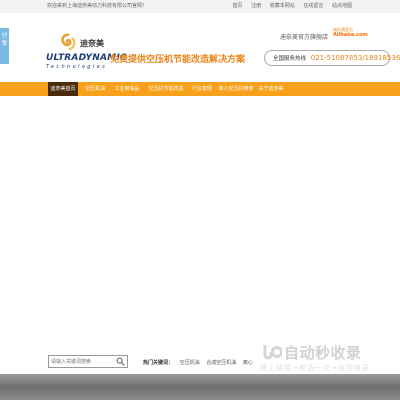 The width and height of the screenshot is (400, 400). Describe the element at coordinates (355, 58) in the screenshot. I see `hotline-number: 021-51087853/18918536757` at that location.